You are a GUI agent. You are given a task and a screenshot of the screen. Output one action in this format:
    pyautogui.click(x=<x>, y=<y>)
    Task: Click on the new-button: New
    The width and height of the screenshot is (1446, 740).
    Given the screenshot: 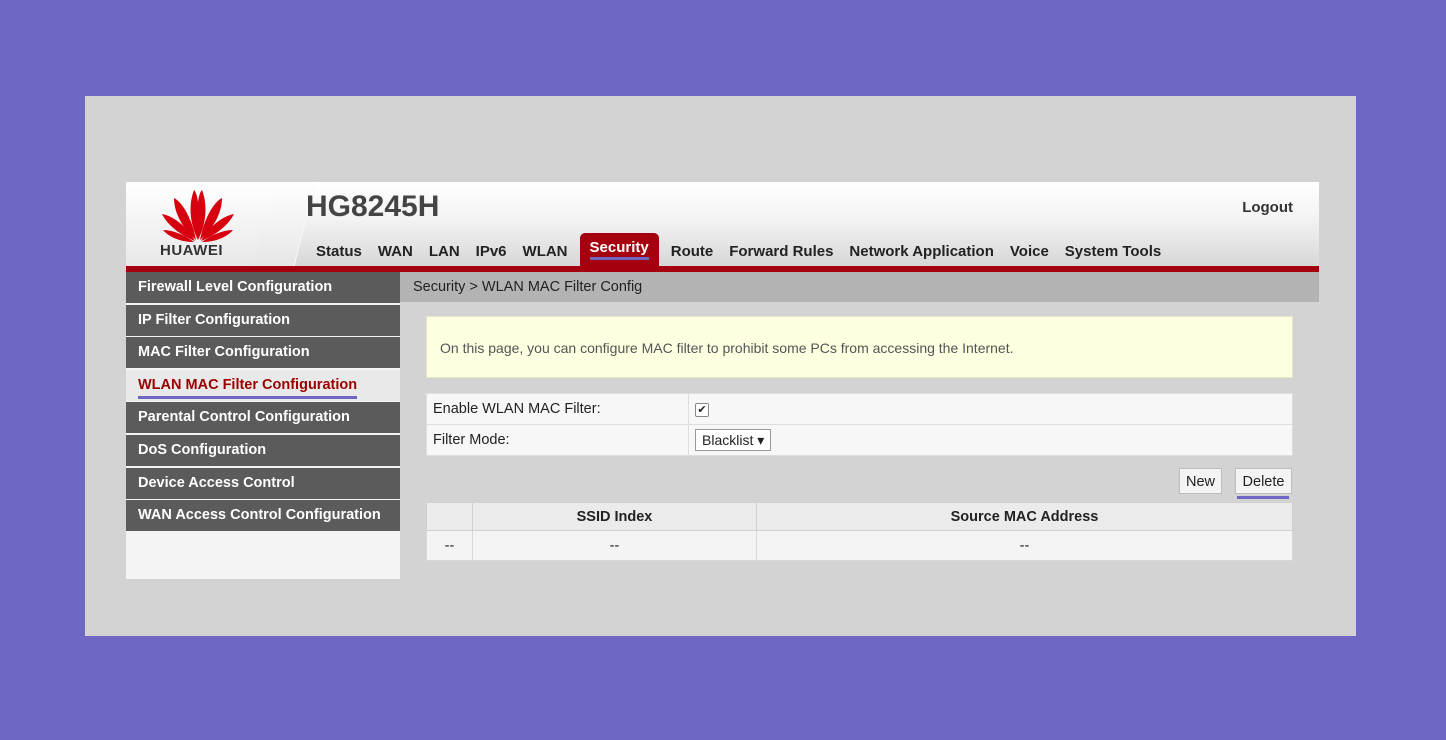 What is the action you would take?
    pyautogui.click(x=1200, y=481)
    